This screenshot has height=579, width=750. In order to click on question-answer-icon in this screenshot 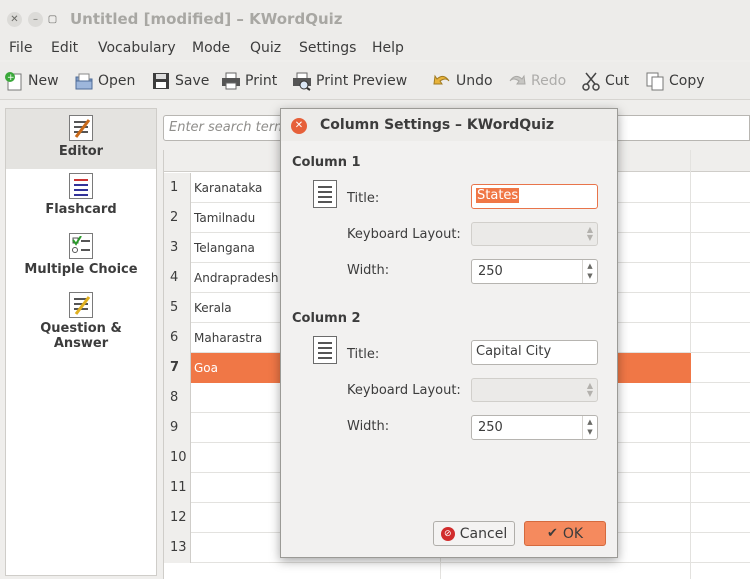, I will do `click(81, 305)`.